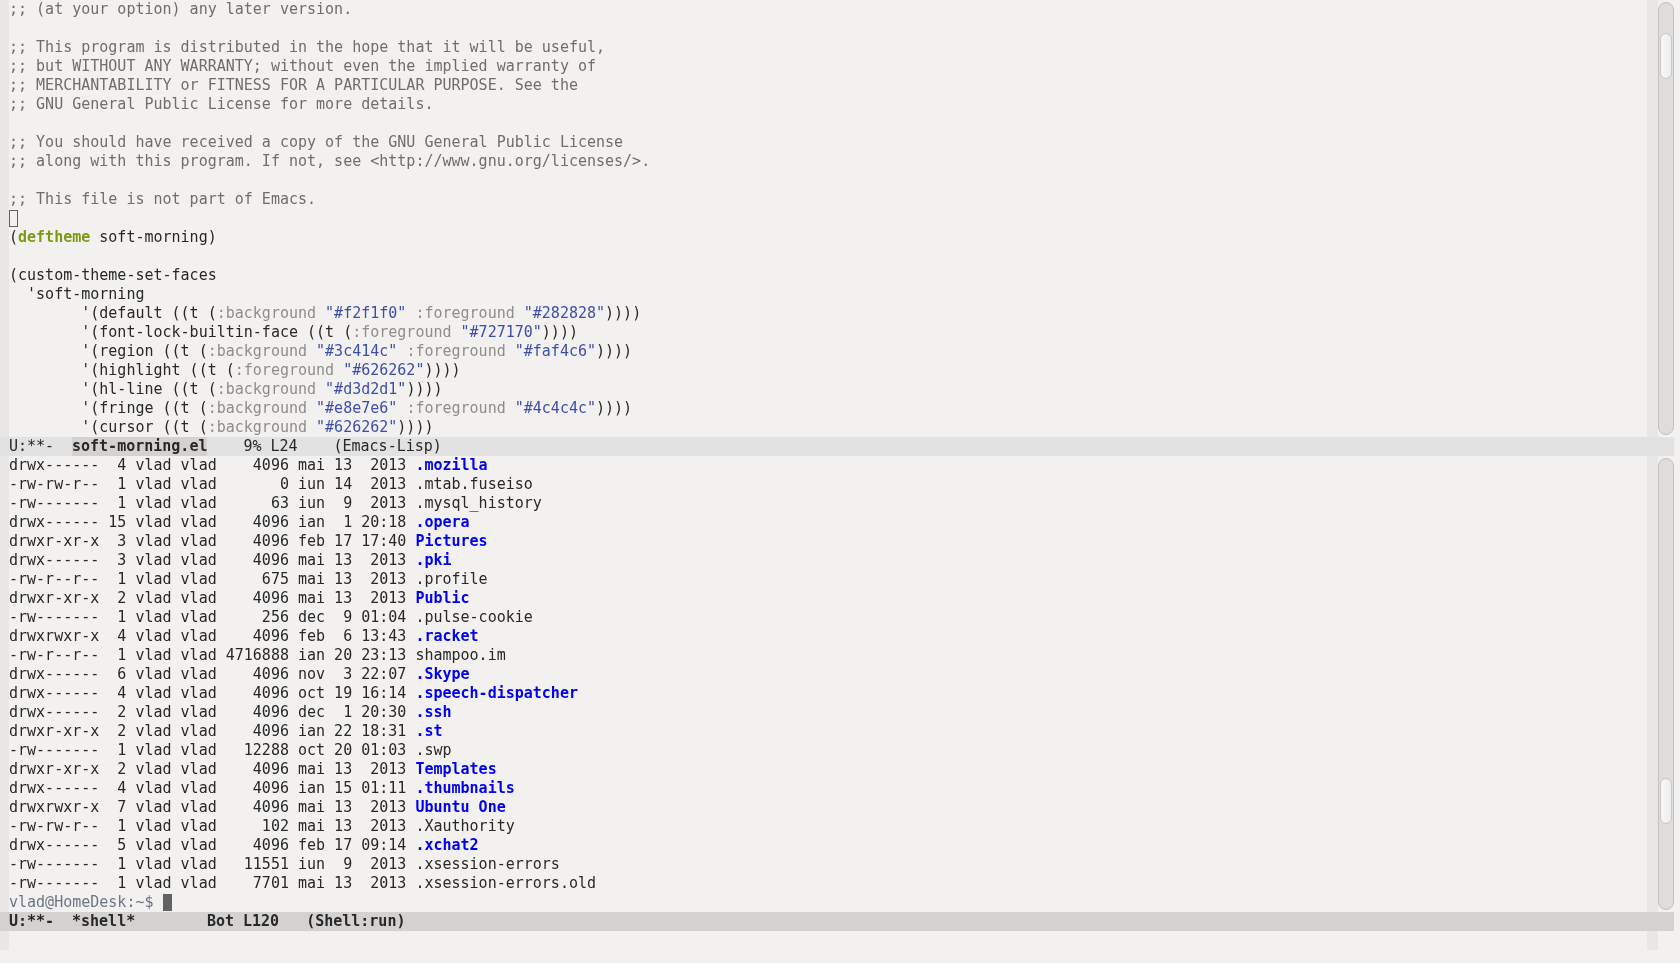 This screenshot has height=963, width=1680. Describe the element at coordinates (113, 275) in the screenshot. I see `code-line: (custom-theme-set-faces` at that location.